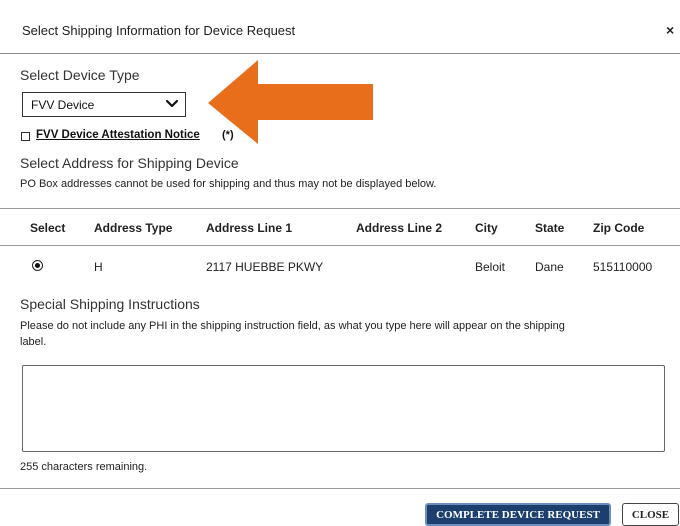 This screenshot has height=526, width=680. I want to click on cell-address-line-1: 2117 HUEBBE PKWY, so click(265, 267).